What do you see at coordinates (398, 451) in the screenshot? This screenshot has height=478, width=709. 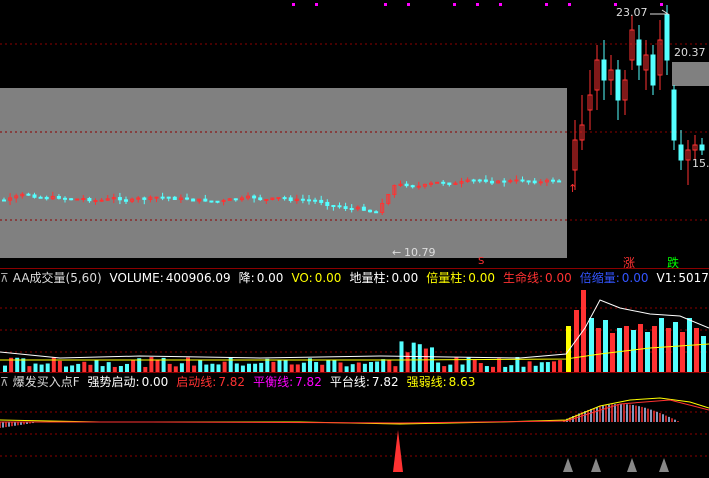 I see `burst-signal-spike` at bounding box center [398, 451].